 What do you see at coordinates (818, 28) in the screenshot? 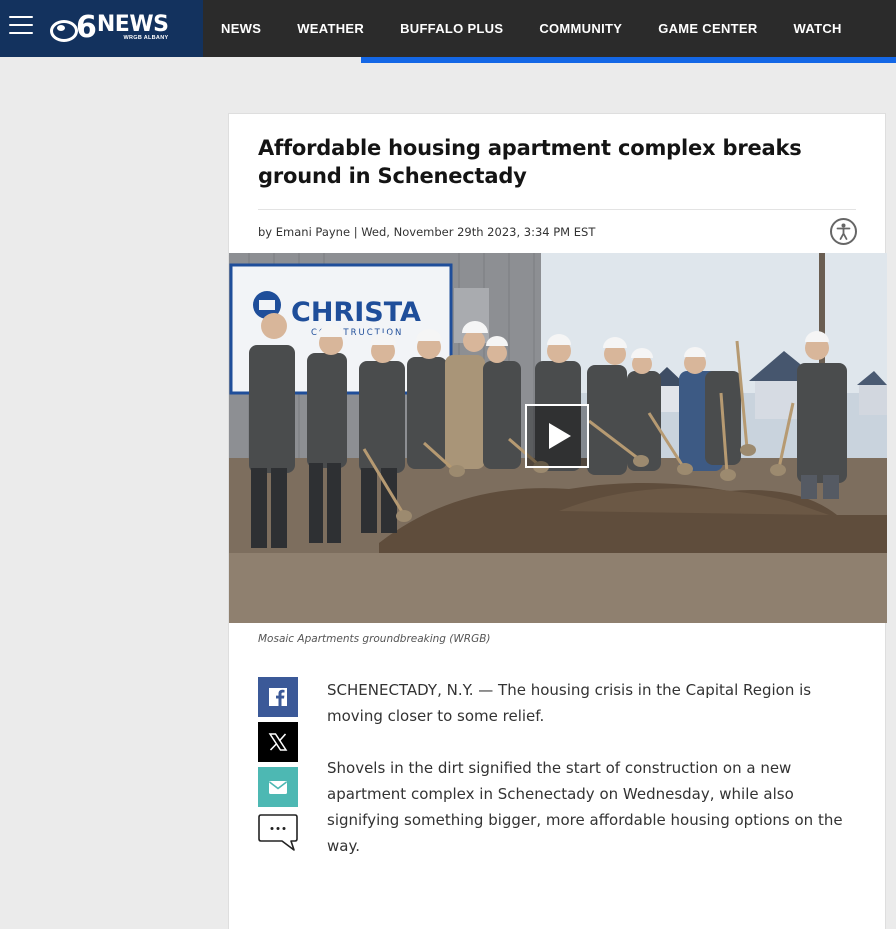
I see `nav-watch: WATCH` at bounding box center [818, 28].